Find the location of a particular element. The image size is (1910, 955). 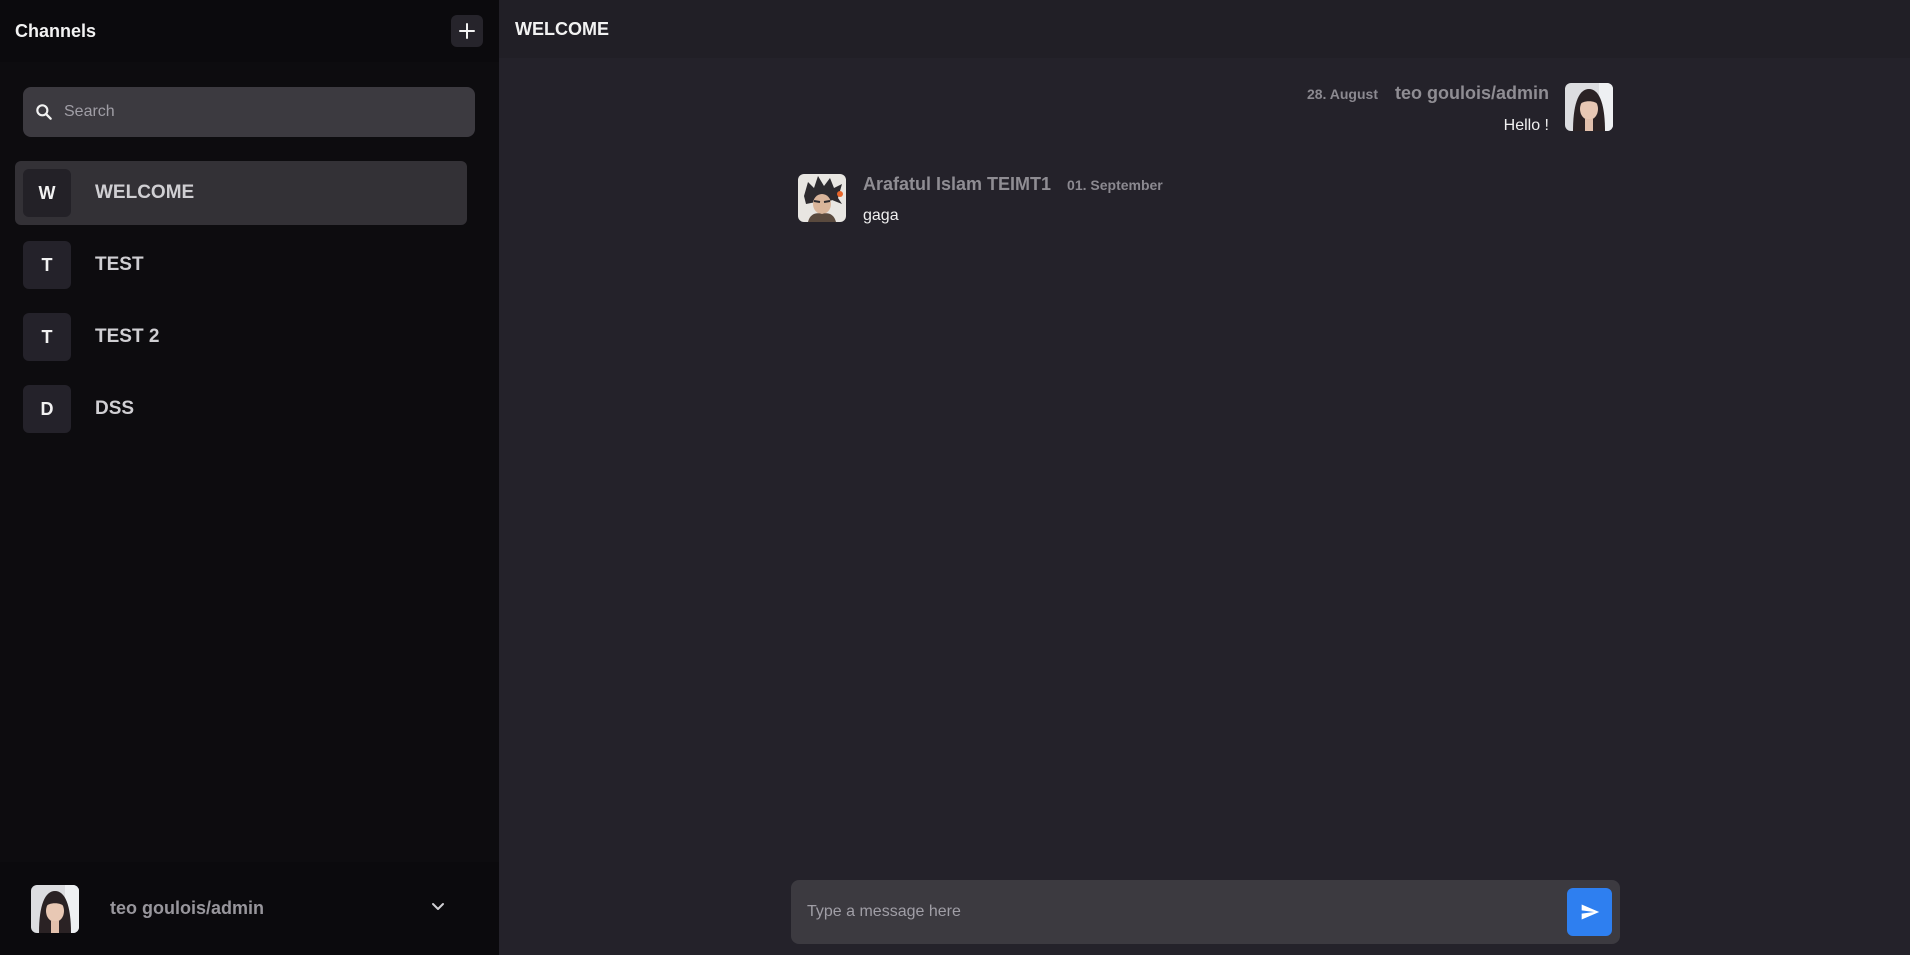

channel-list: W WELCOME T TEST T TEST 2 D DSS is located at coordinates (241, 305).